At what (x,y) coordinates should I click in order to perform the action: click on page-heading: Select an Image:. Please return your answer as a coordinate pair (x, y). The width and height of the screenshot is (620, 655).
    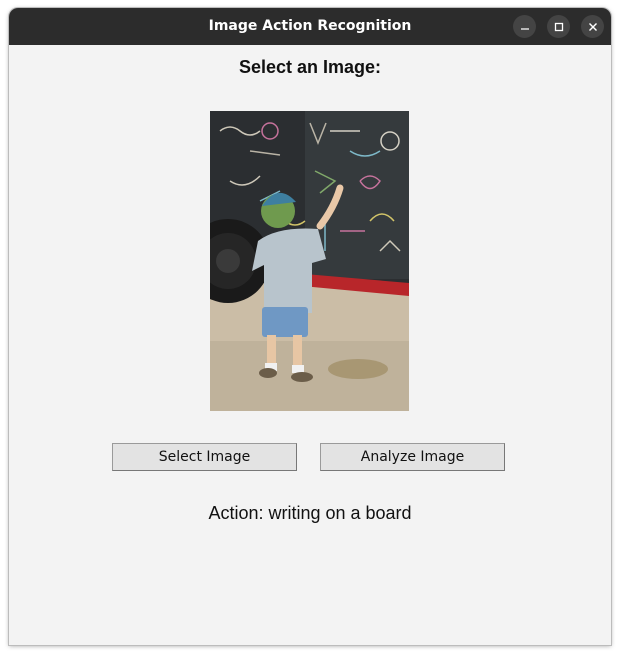
    Looking at the image, I should click on (310, 67).